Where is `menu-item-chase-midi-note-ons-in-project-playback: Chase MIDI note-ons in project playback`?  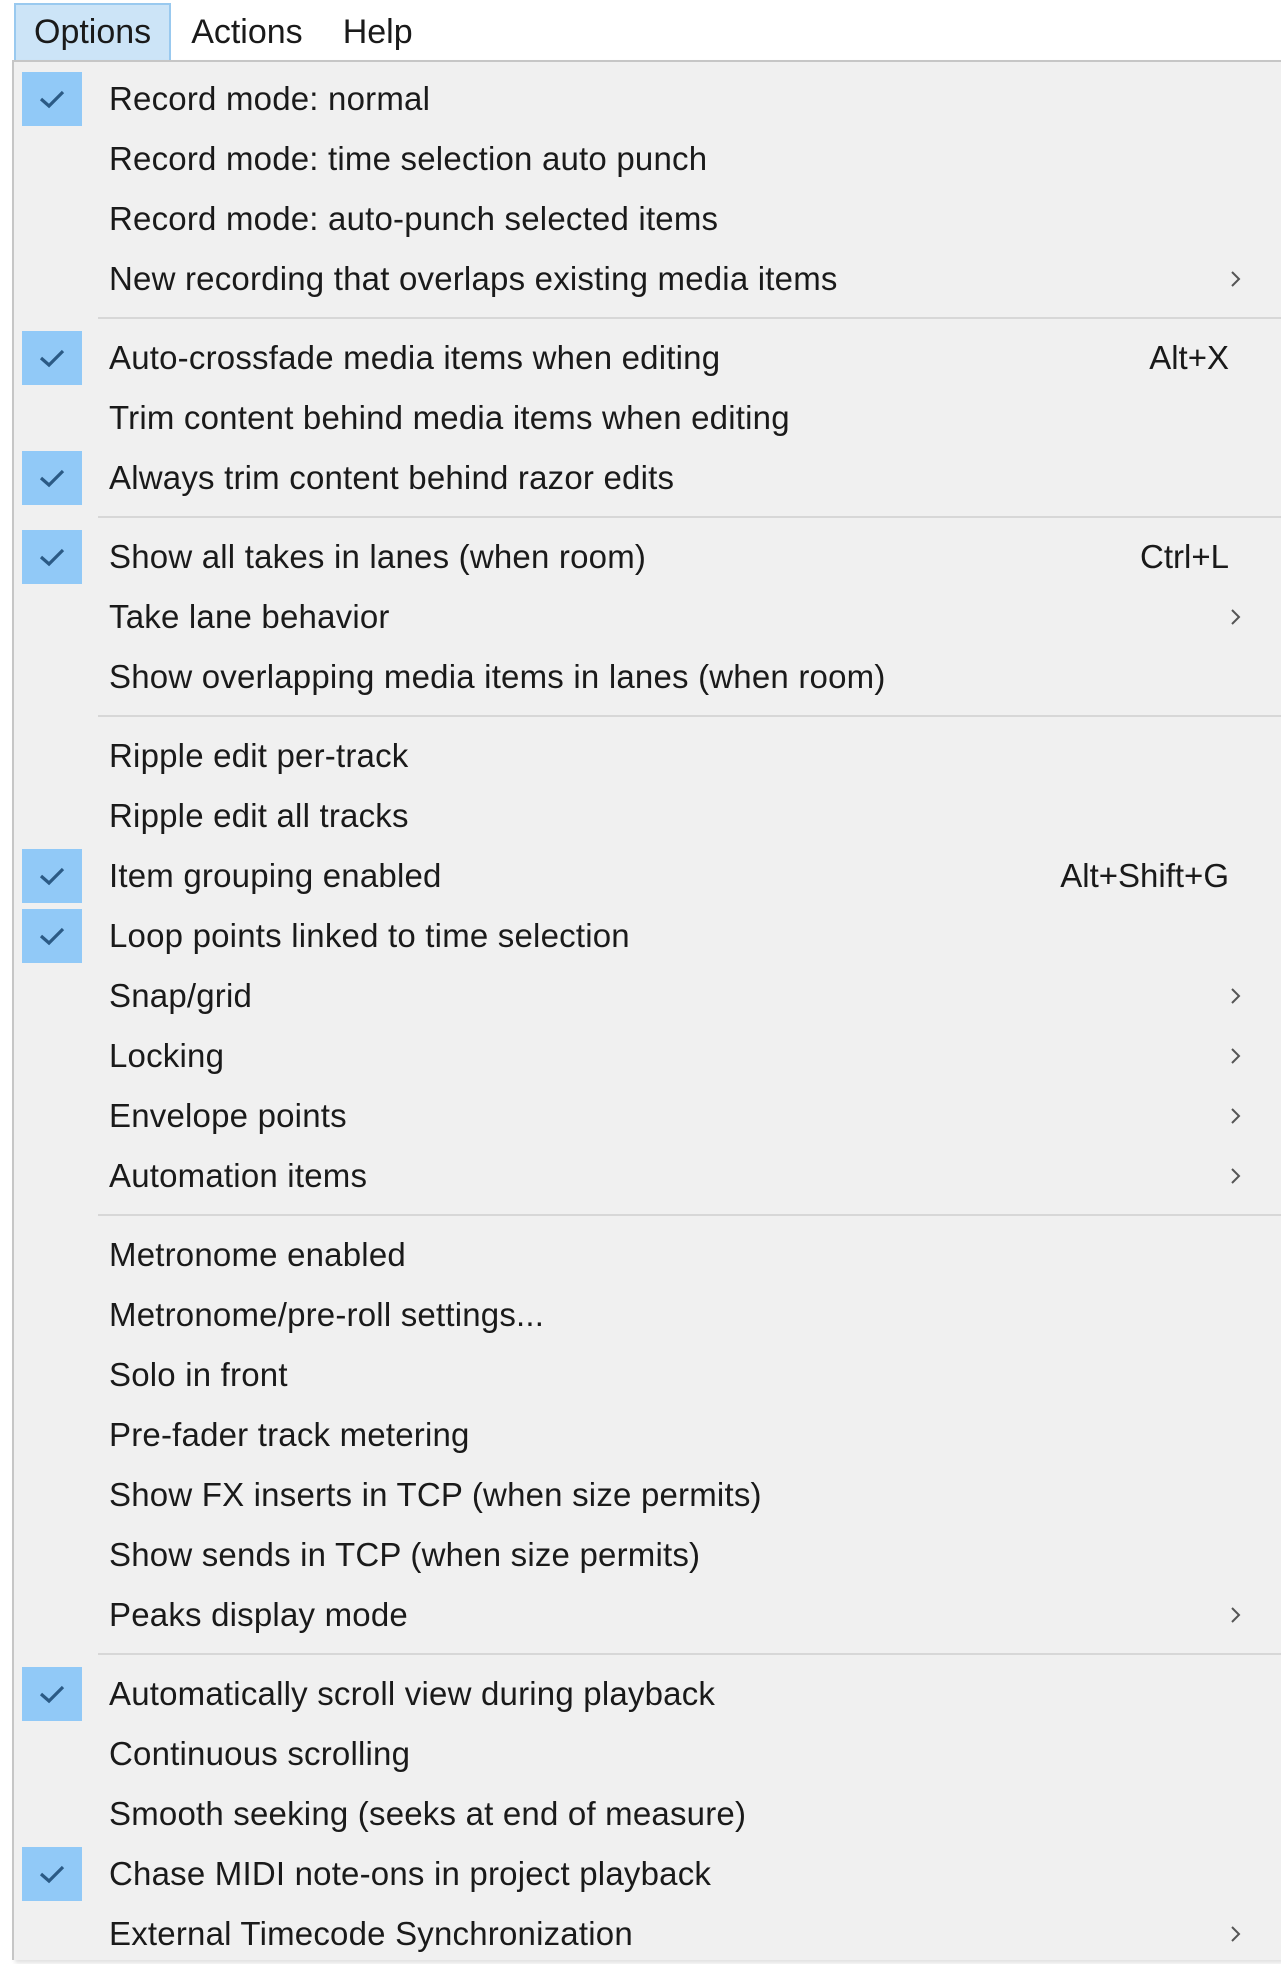 menu-item-chase-midi-note-ons-in-project-playback: Chase MIDI note-ons in project playback is located at coordinates (647, 1874).